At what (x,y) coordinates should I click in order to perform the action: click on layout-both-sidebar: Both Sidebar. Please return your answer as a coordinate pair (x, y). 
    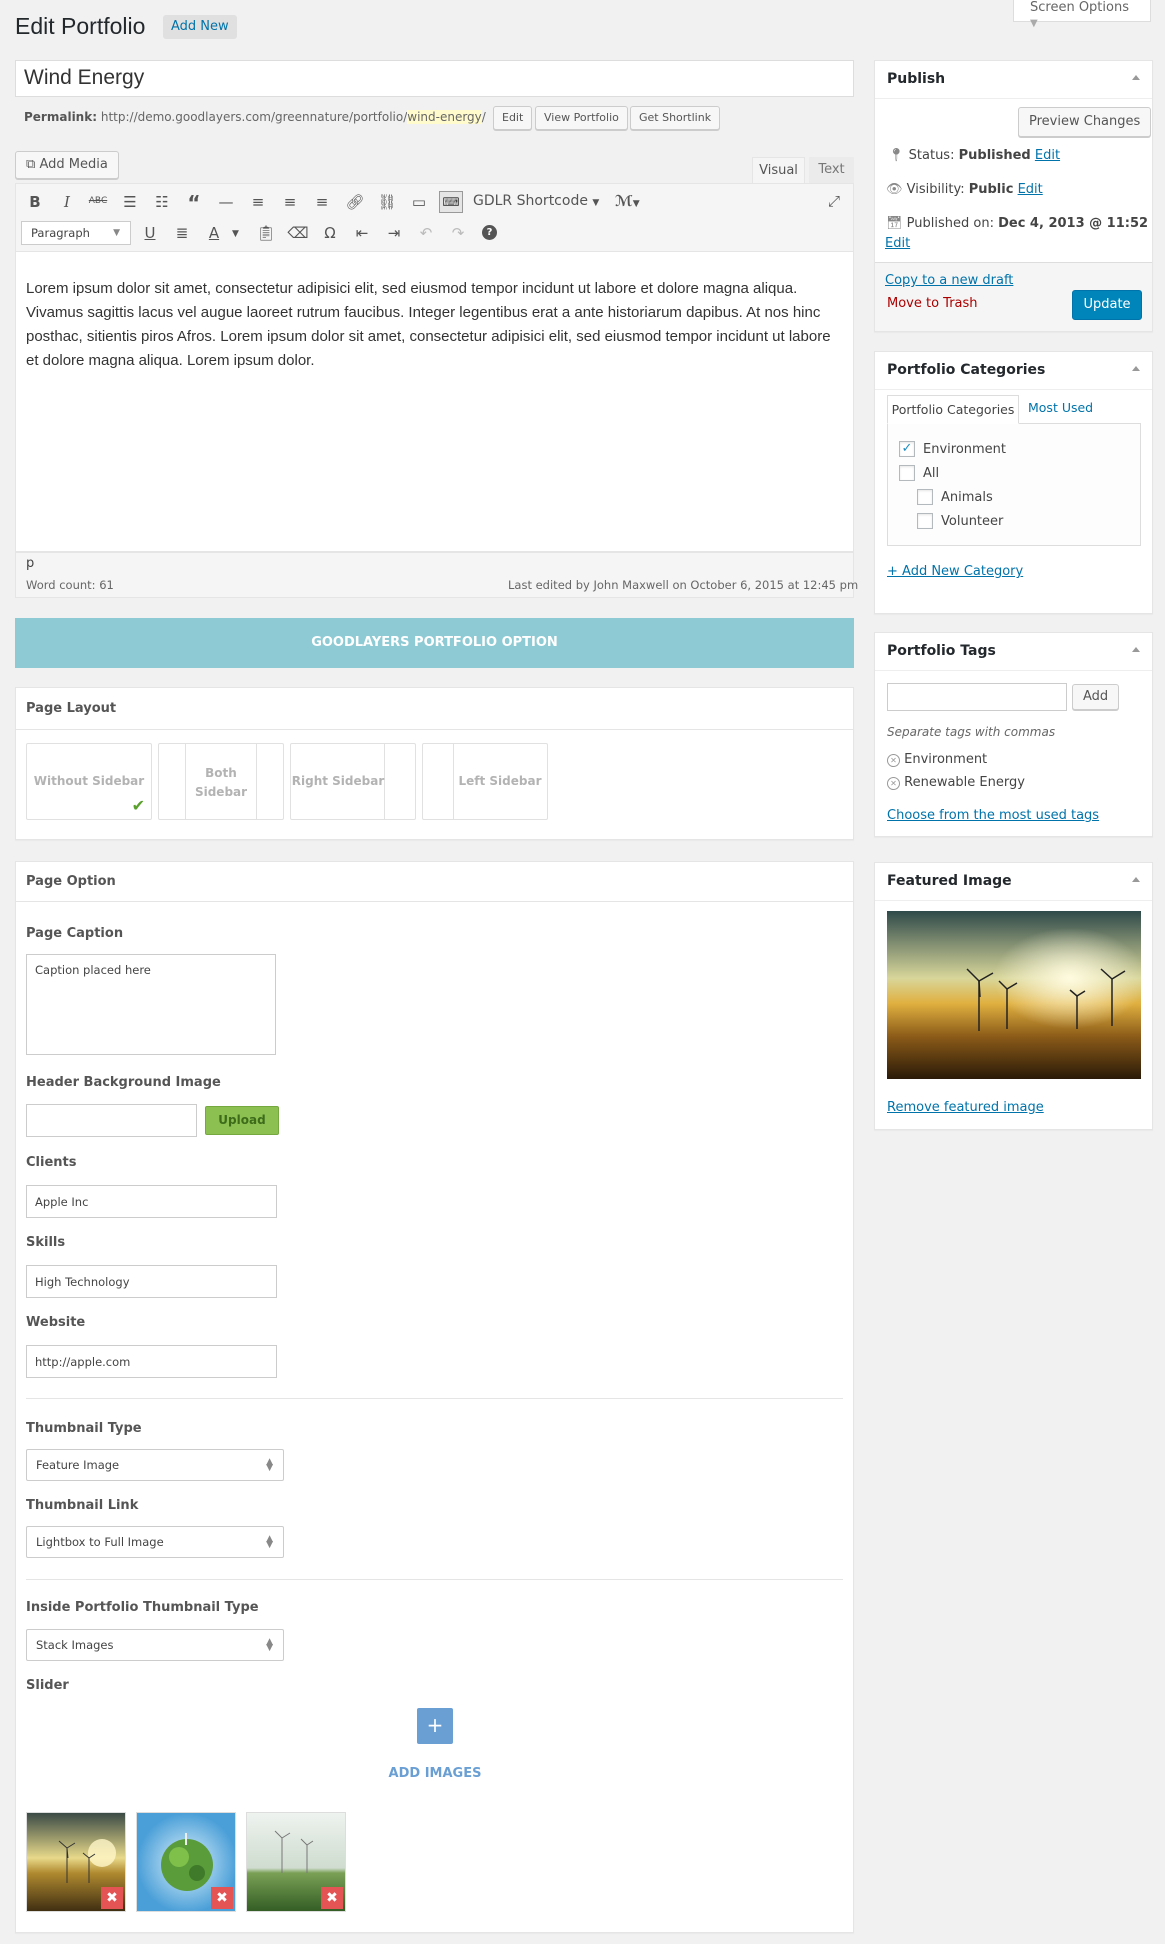
    Looking at the image, I should click on (221, 781).